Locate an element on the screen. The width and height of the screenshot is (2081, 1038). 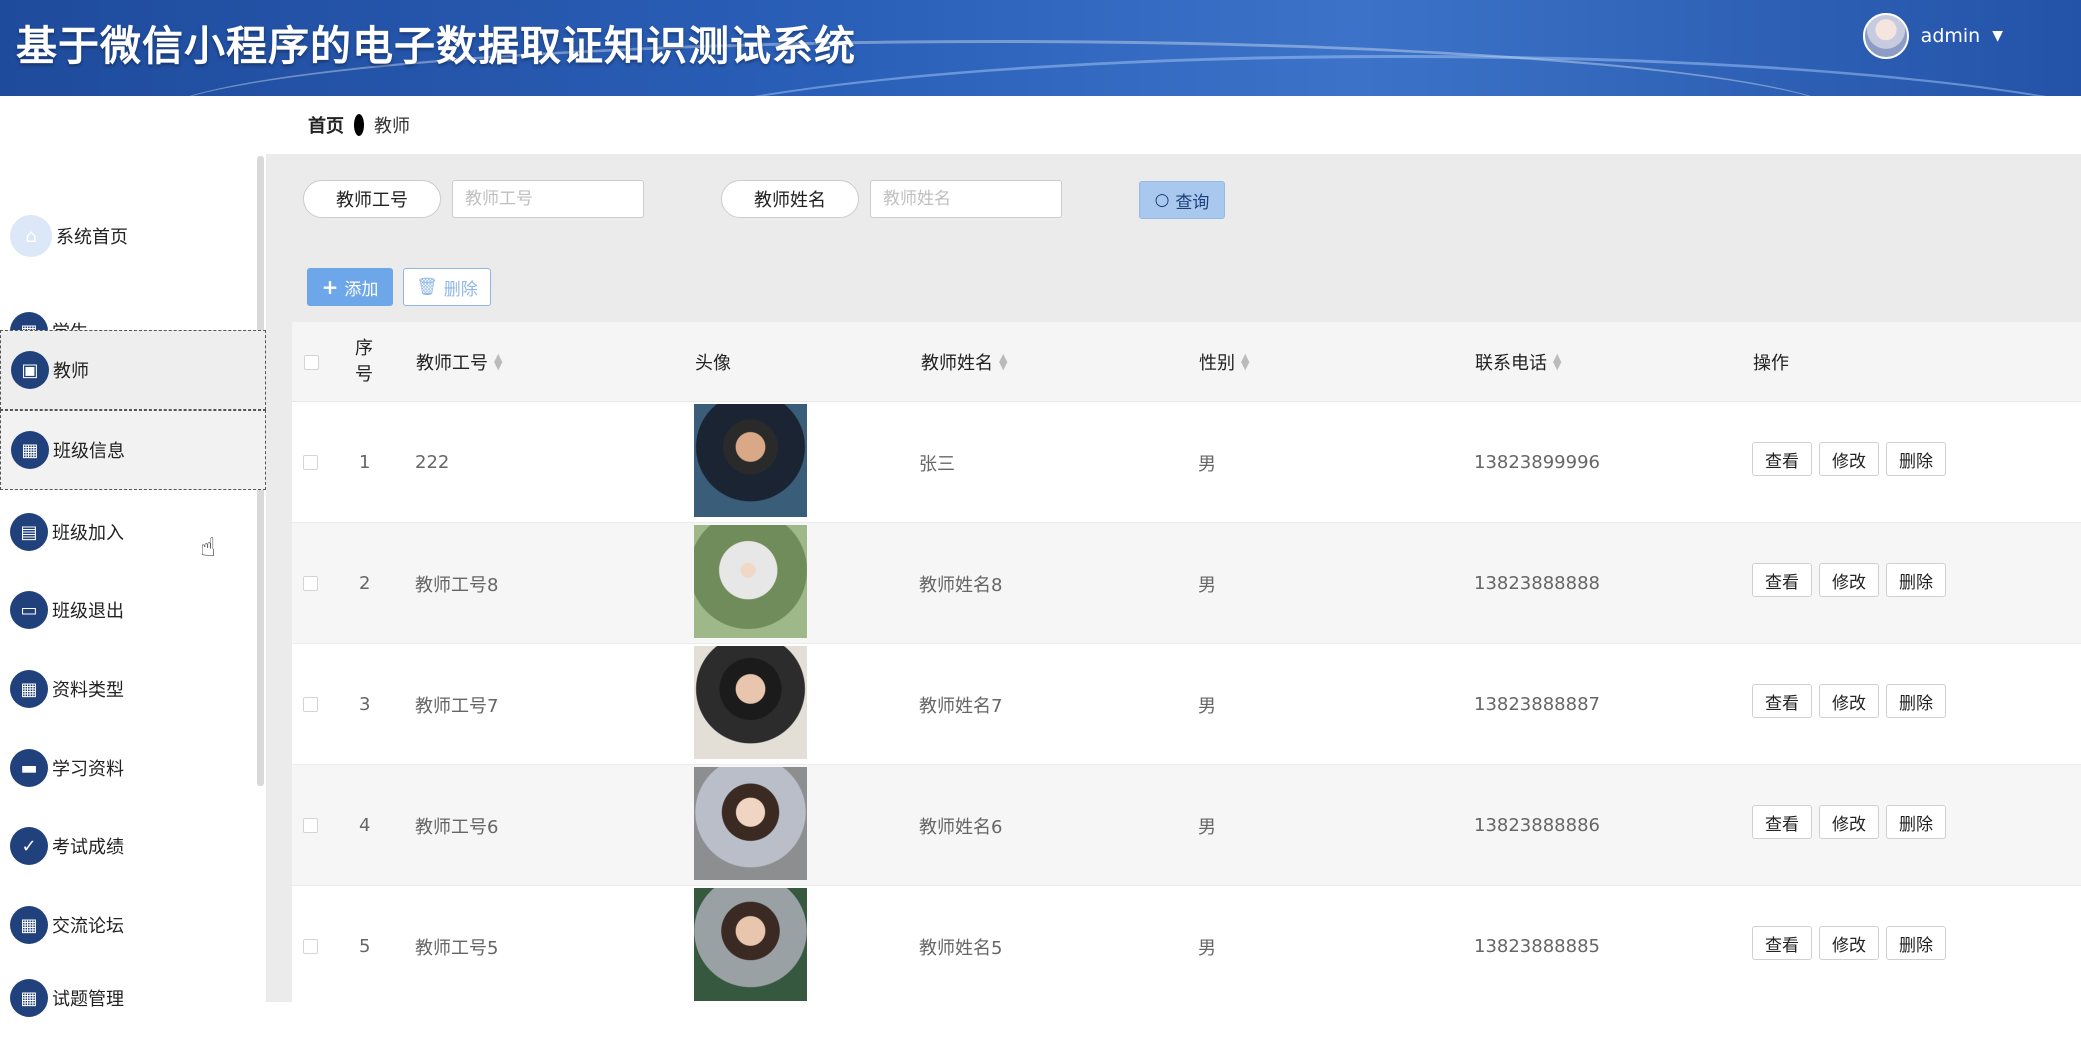
cell-phone: 13823888887 is located at coordinates (1537, 704).